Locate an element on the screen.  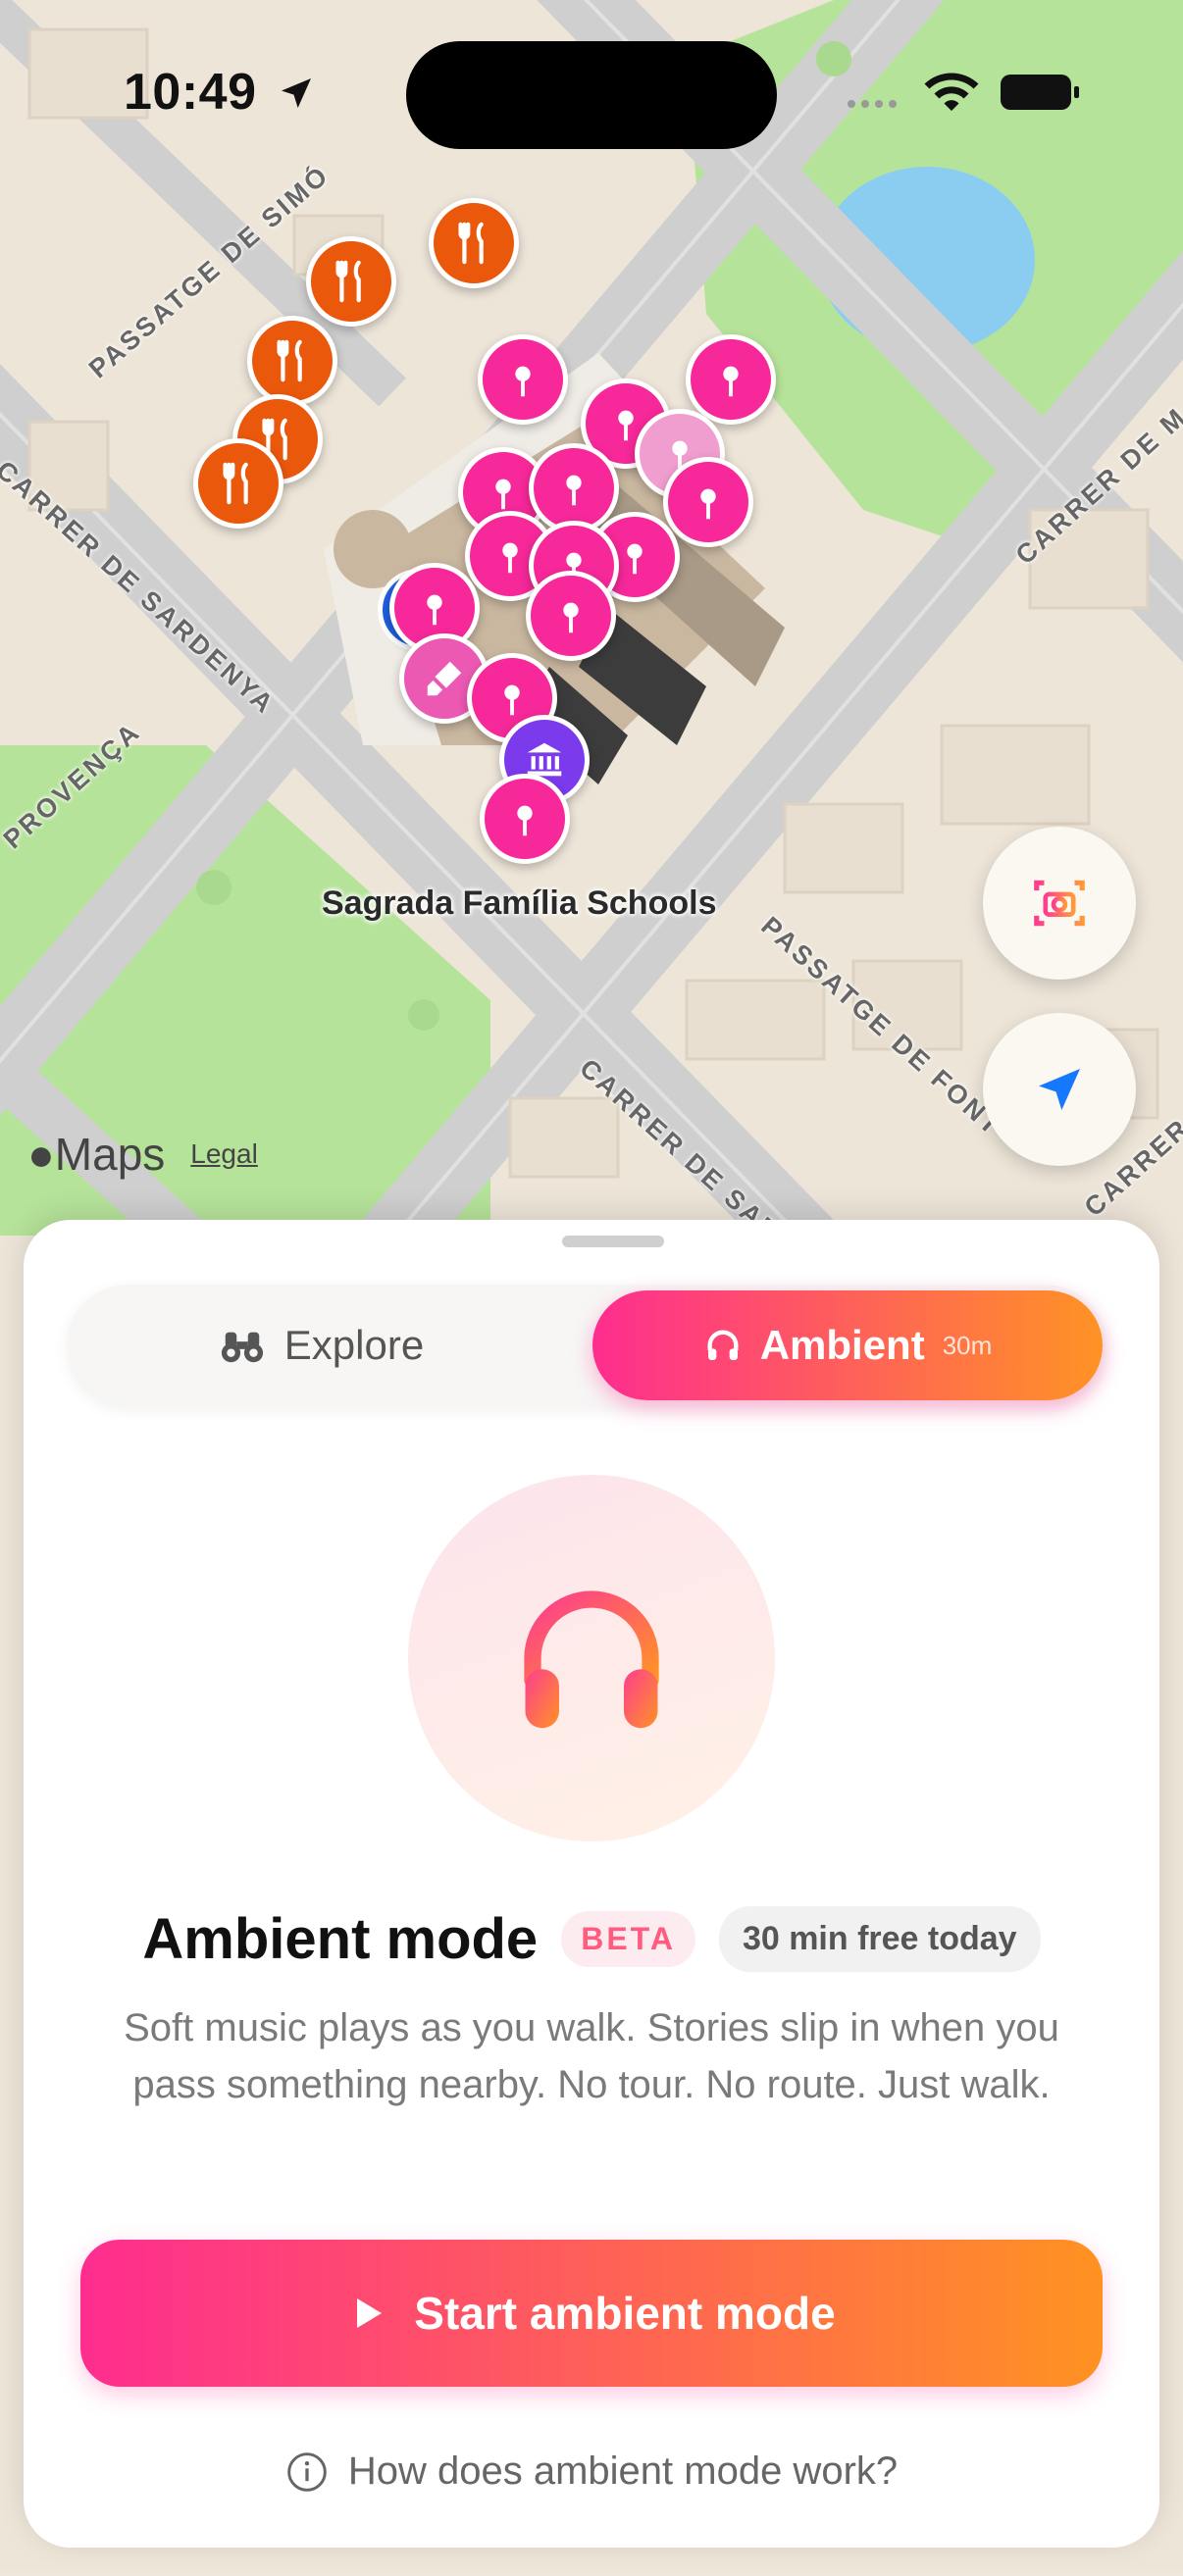
sheet-title: Ambient mode is located at coordinates (341, 1939).